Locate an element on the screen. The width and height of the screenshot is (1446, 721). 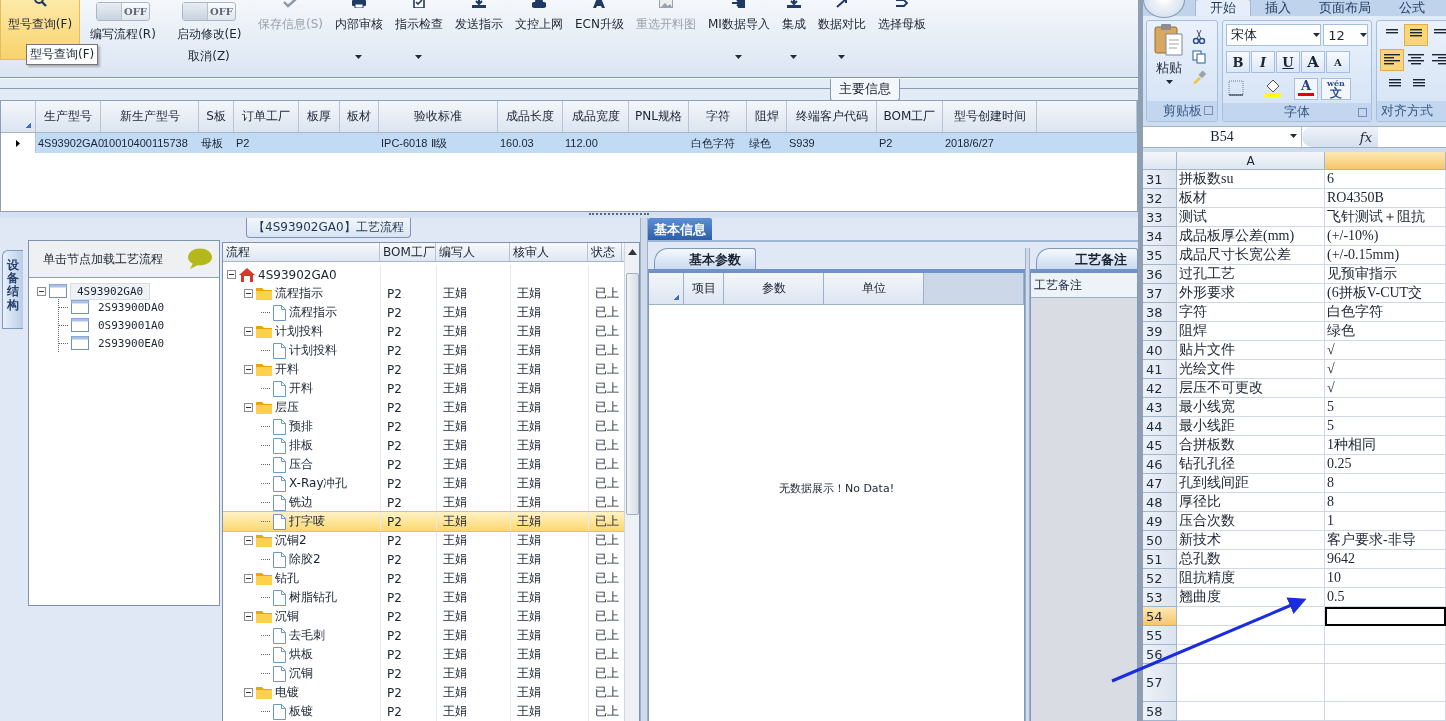
sheet-cell: 厚径比 is located at coordinates (1251, 502).